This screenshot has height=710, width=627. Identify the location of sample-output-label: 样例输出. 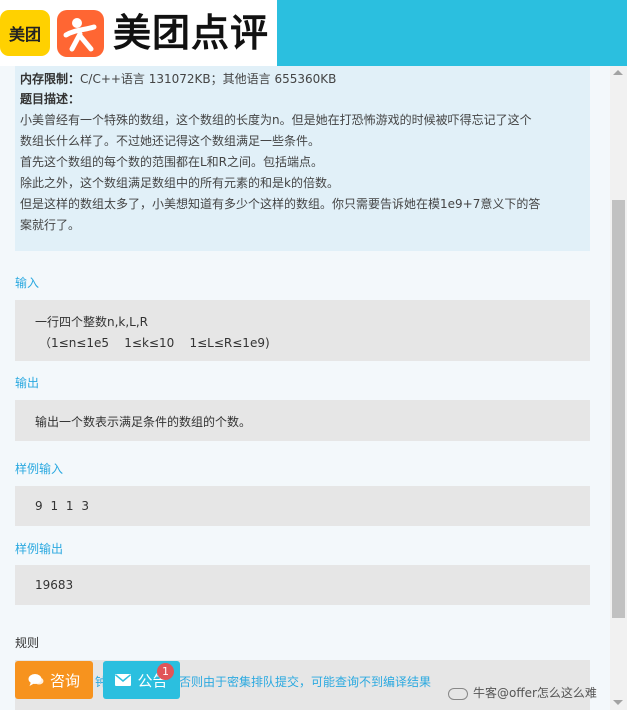
(39, 549).